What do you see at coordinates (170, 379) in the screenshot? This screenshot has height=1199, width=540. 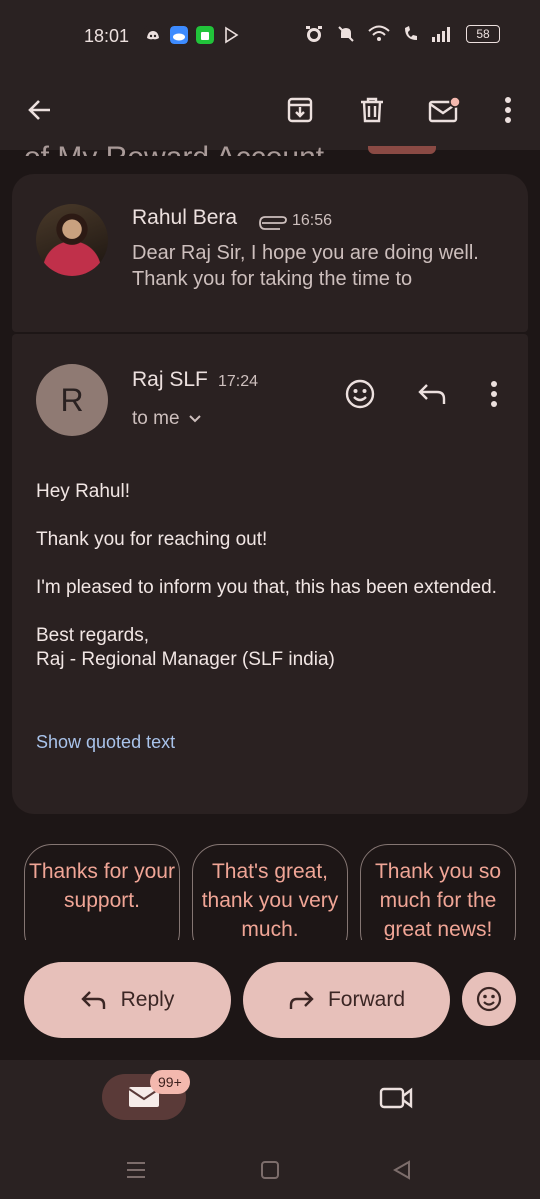 I see `sender-name: Raj SLF` at bounding box center [170, 379].